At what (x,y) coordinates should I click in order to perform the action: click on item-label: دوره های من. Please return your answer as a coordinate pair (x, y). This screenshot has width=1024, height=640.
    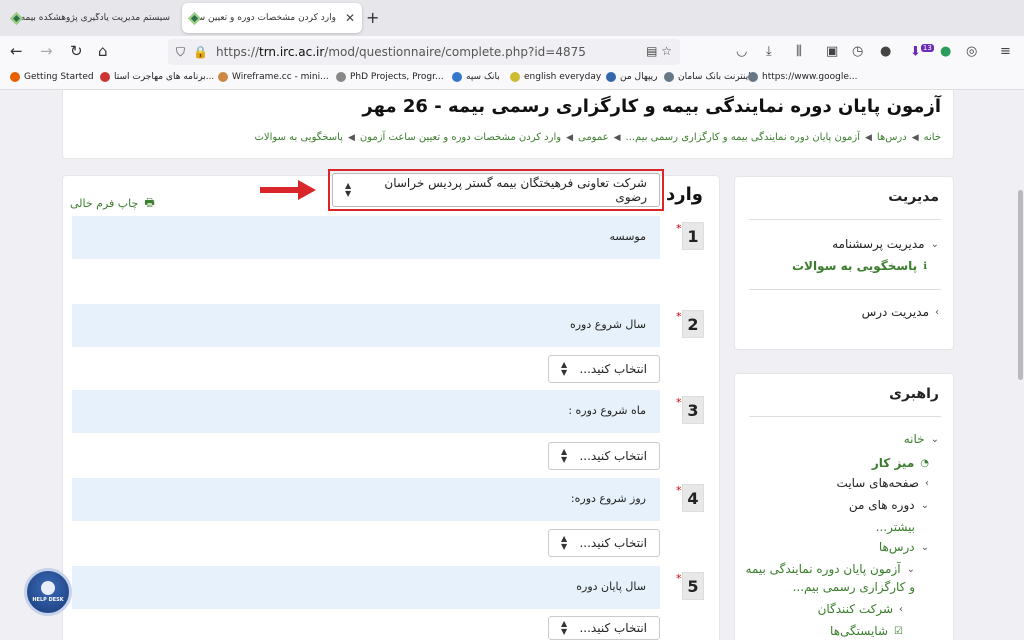
    Looking at the image, I should click on (881, 505).